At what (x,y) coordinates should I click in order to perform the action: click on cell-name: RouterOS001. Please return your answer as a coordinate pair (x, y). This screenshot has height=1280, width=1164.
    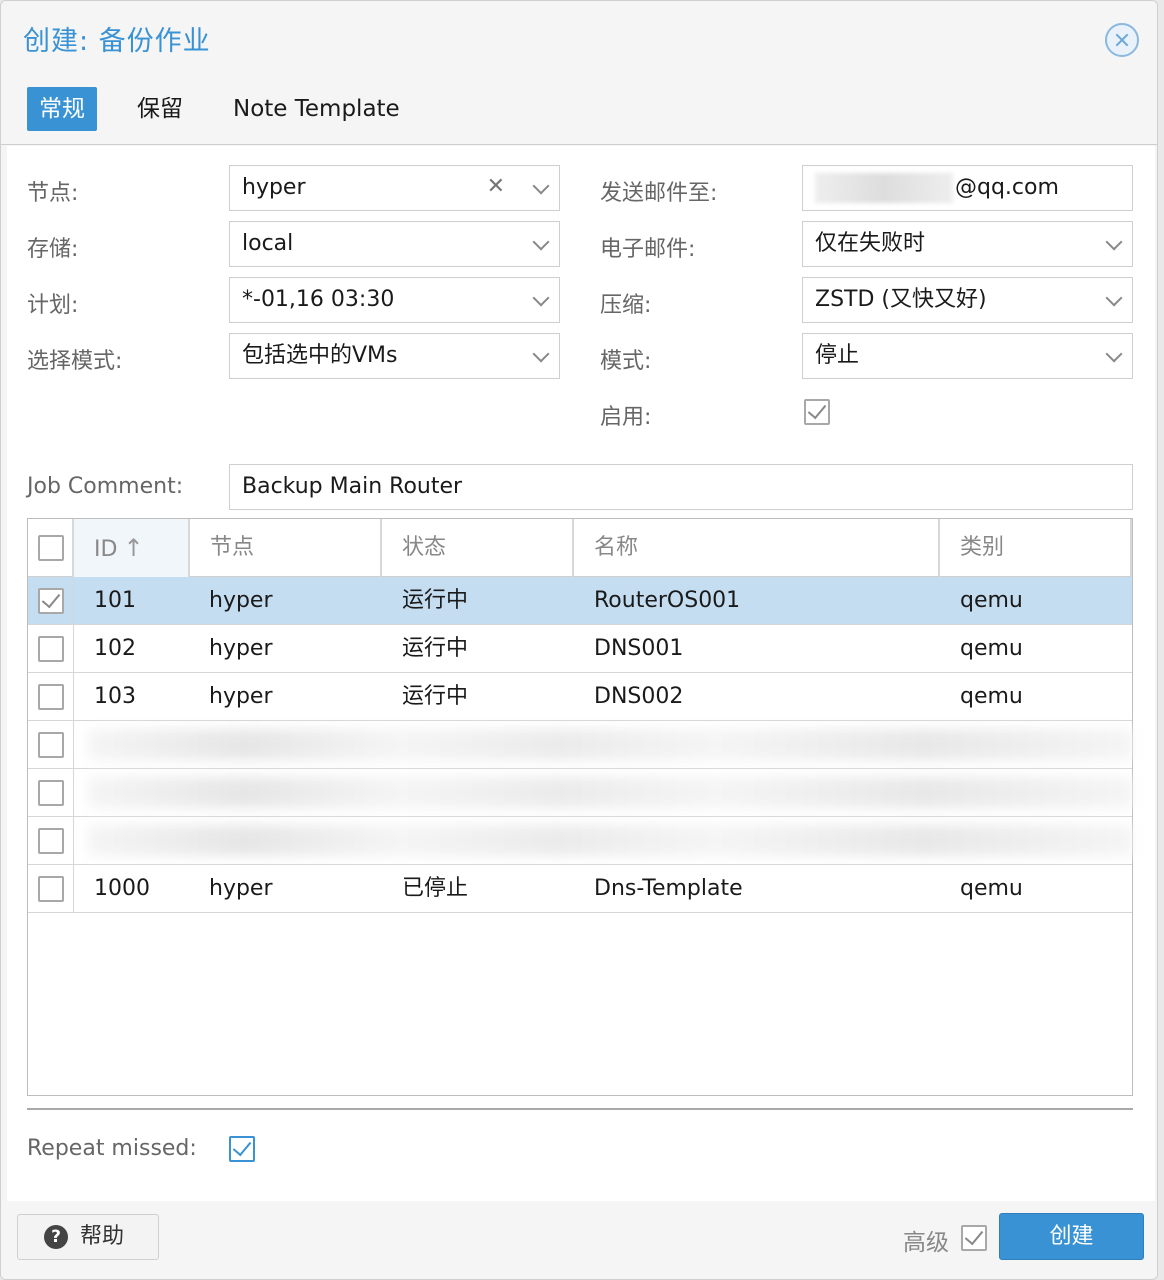
    Looking at the image, I should click on (667, 600).